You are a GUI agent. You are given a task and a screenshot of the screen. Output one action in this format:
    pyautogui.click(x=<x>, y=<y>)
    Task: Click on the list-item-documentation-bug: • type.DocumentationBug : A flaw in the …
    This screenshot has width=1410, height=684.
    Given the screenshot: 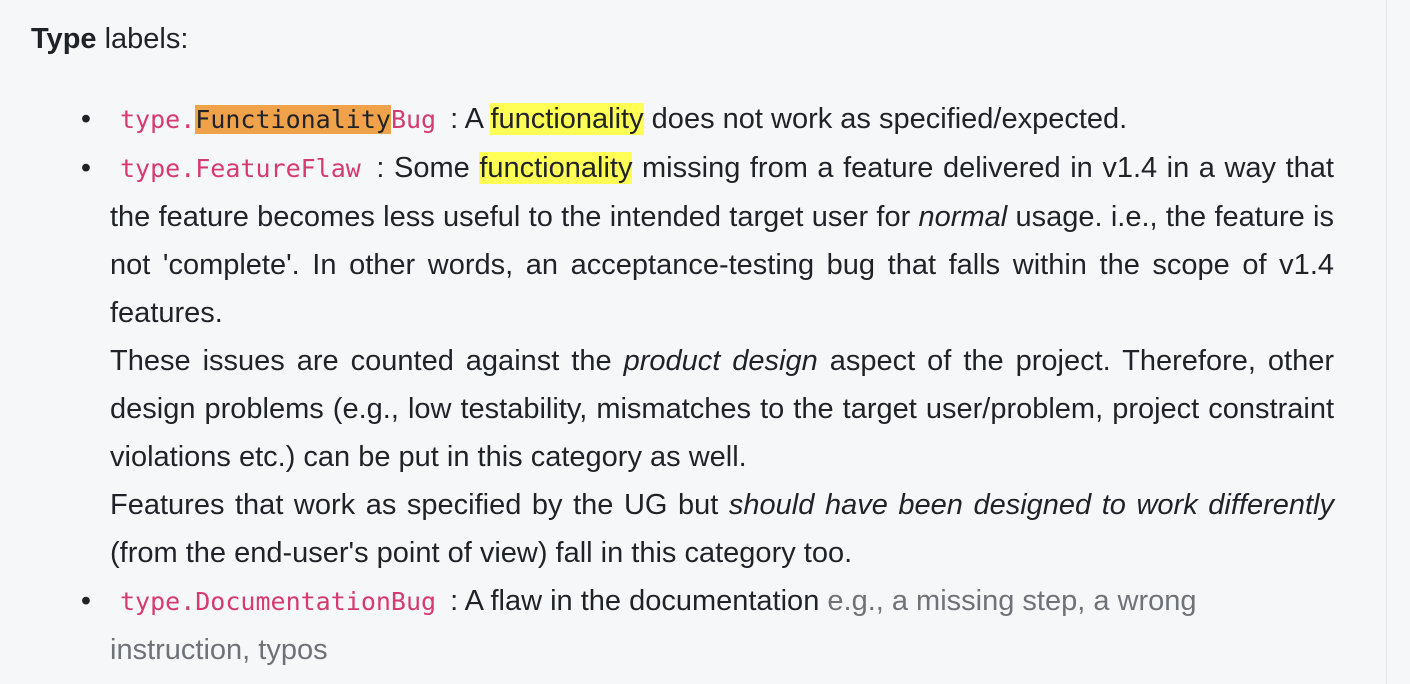 What is the action you would take?
    pyautogui.click(x=707, y=625)
    